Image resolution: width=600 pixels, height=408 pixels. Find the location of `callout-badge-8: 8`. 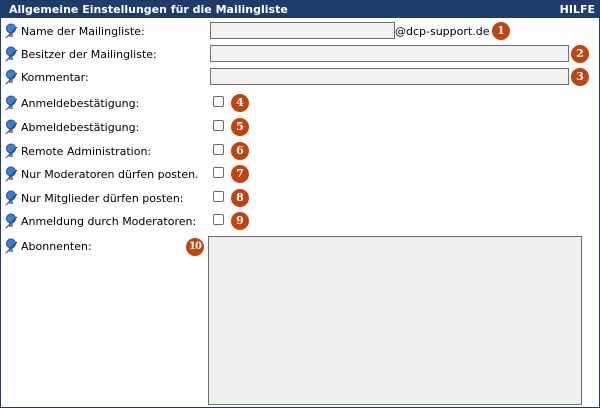

callout-badge-8: 8 is located at coordinates (240, 198).